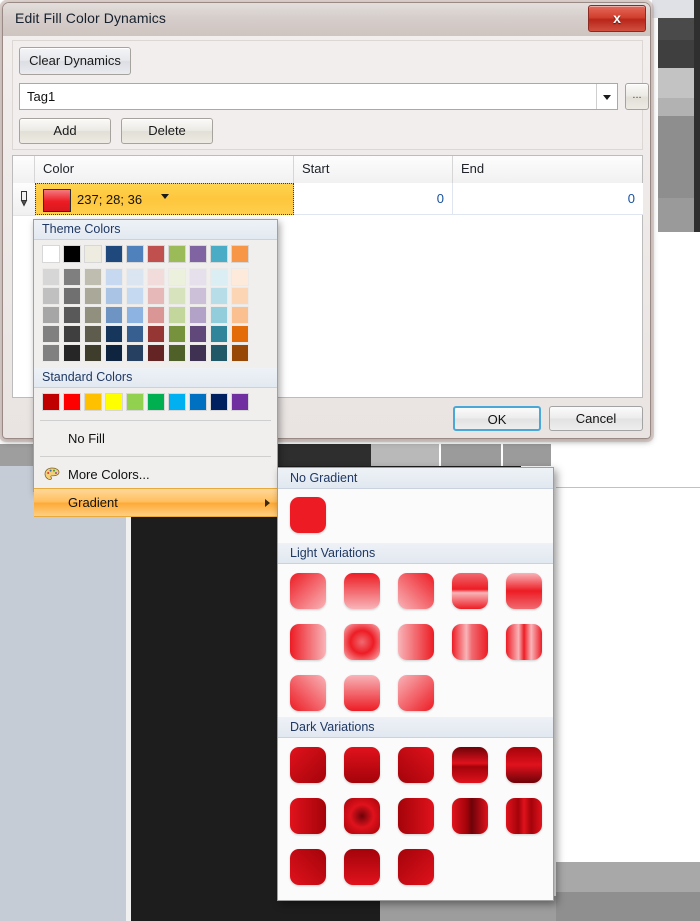 The image size is (700, 921). I want to click on table-row: 237; 28; 36 0 0, so click(328, 199).